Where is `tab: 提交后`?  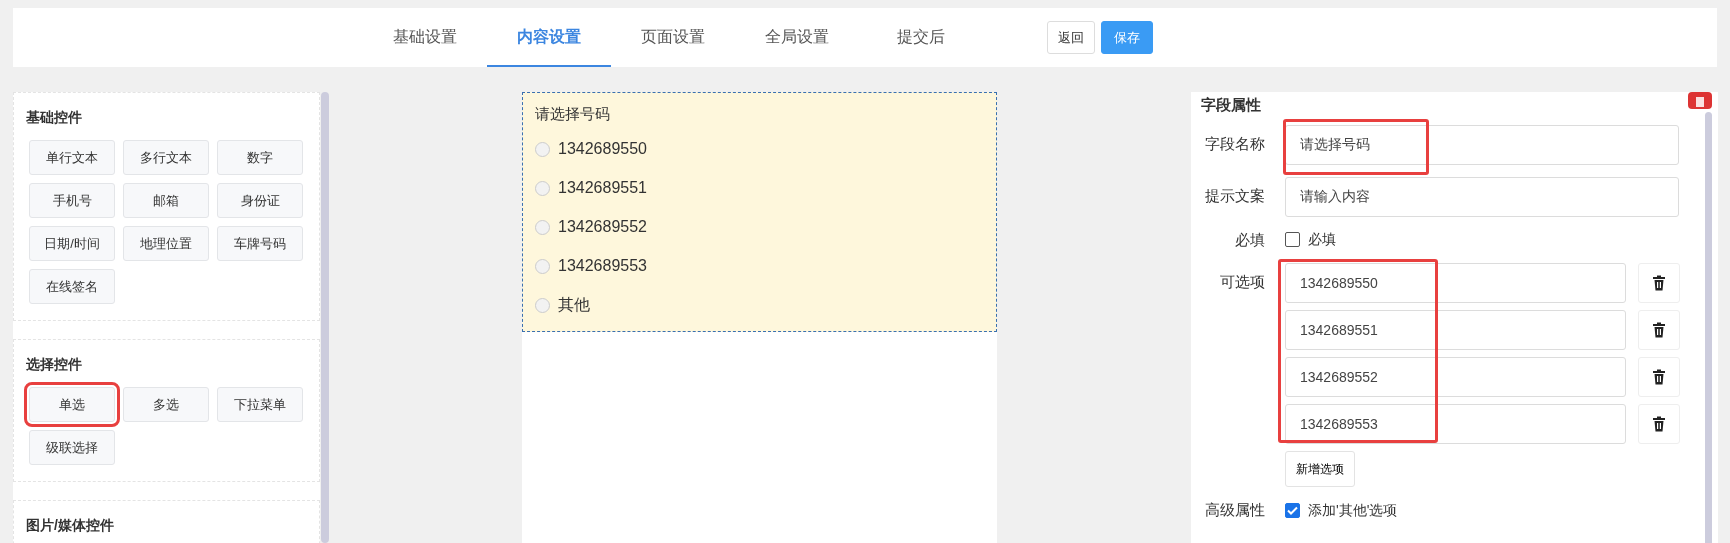 tab: 提交后 is located at coordinates (921, 37).